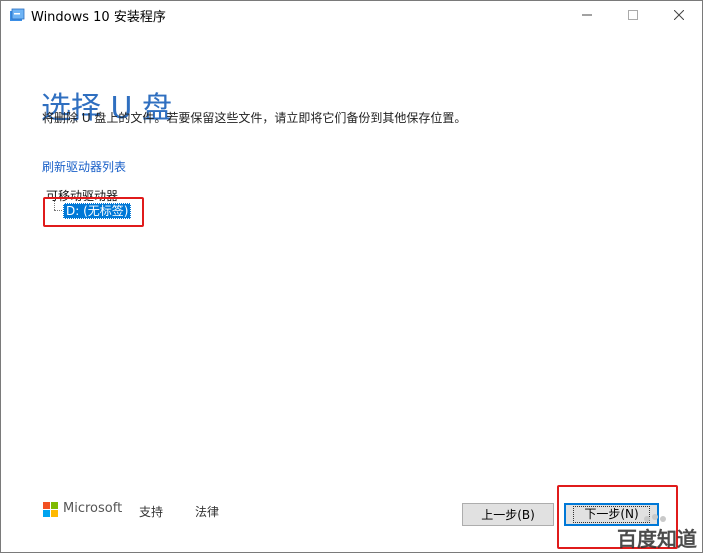 The image size is (703, 553). Describe the element at coordinates (84, 166) in the screenshot. I see `refresh-drive-list-link: 刷新驱动器列表` at that location.